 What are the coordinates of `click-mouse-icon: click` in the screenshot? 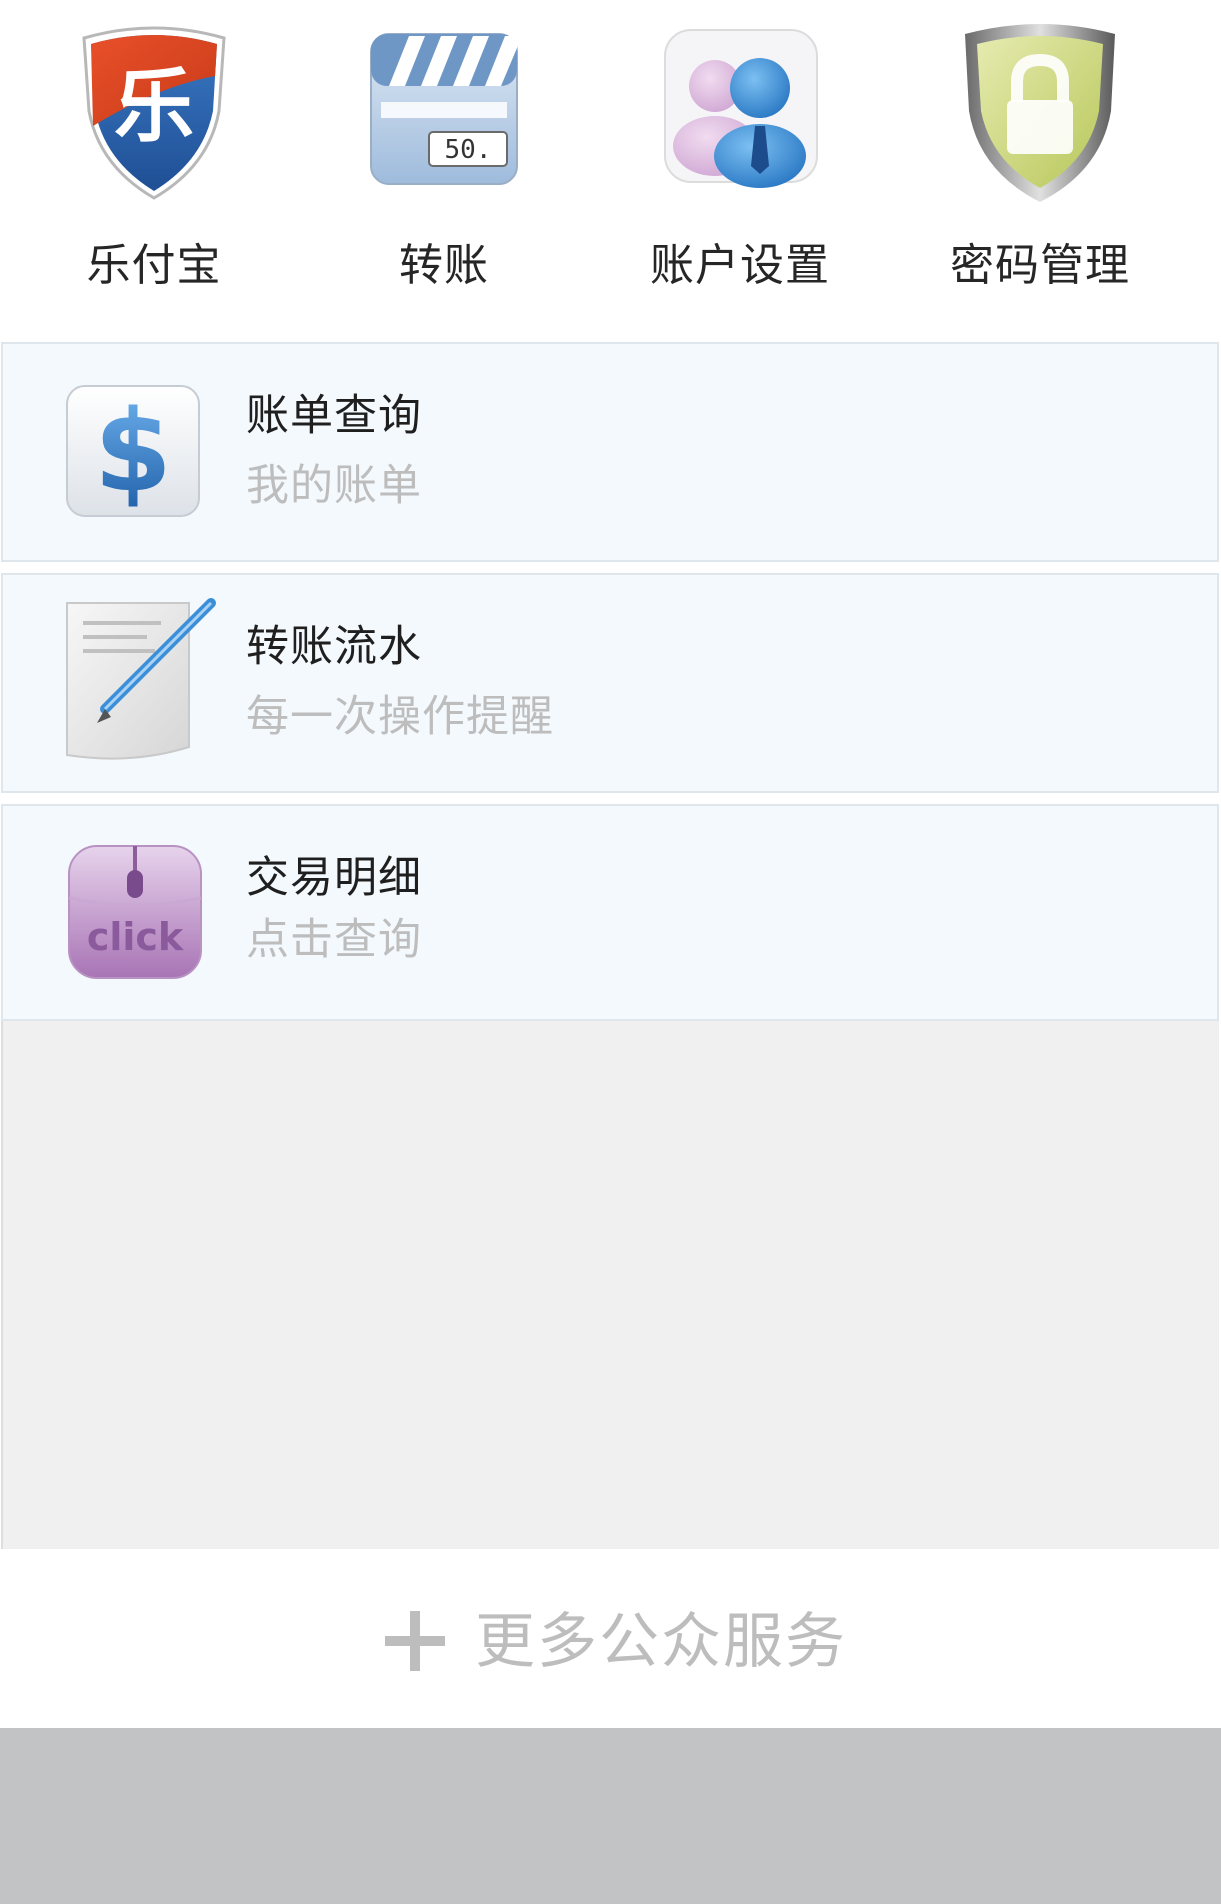 It's located at (135, 912).